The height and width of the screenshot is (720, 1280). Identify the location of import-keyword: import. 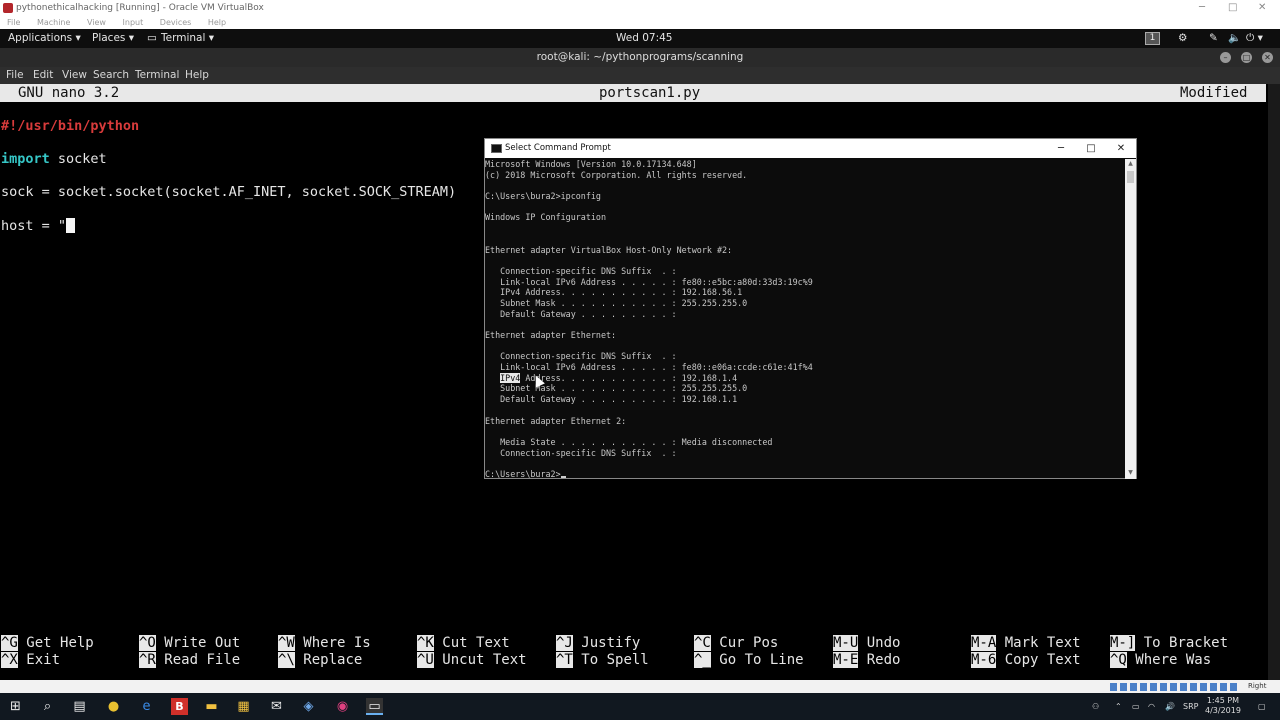
(25, 159).